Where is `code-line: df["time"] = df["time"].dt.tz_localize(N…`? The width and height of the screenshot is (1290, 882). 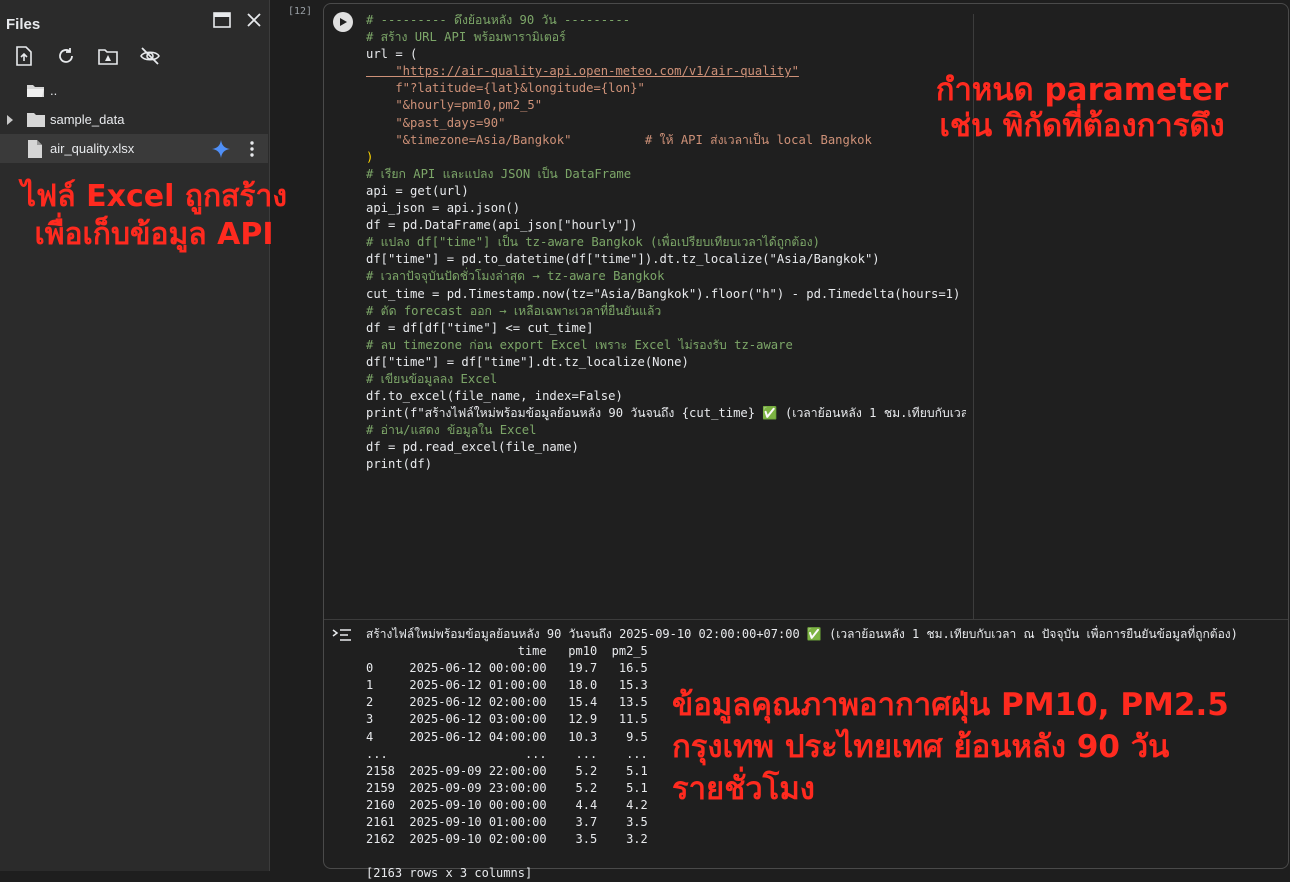 code-line: df["time"] = df["time"].dt.tz_localize(N… is located at coordinates (527, 361).